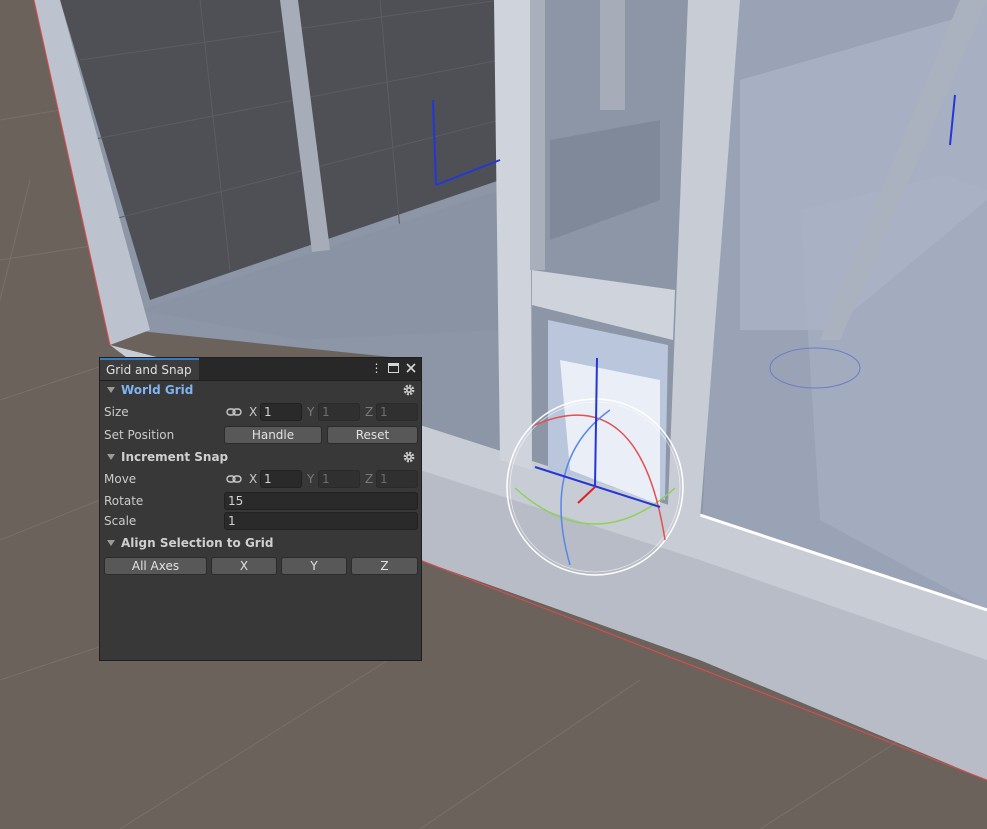 This screenshot has height=829, width=987. What do you see at coordinates (273, 435) in the screenshot?
I see `handle-button: Handle` at bounding box center [273, 435].